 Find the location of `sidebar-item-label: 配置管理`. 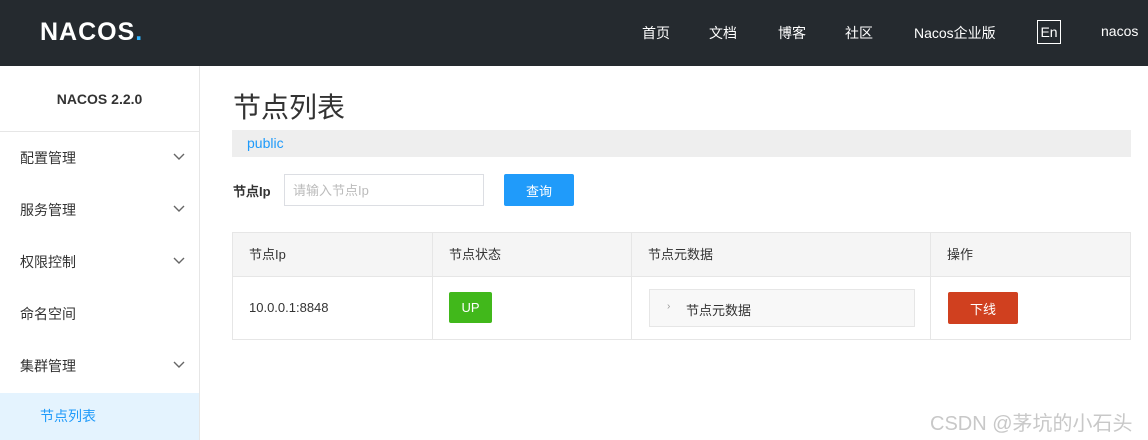

sidebar-item-label: 配置管理 is located at coordinates (48, 158).